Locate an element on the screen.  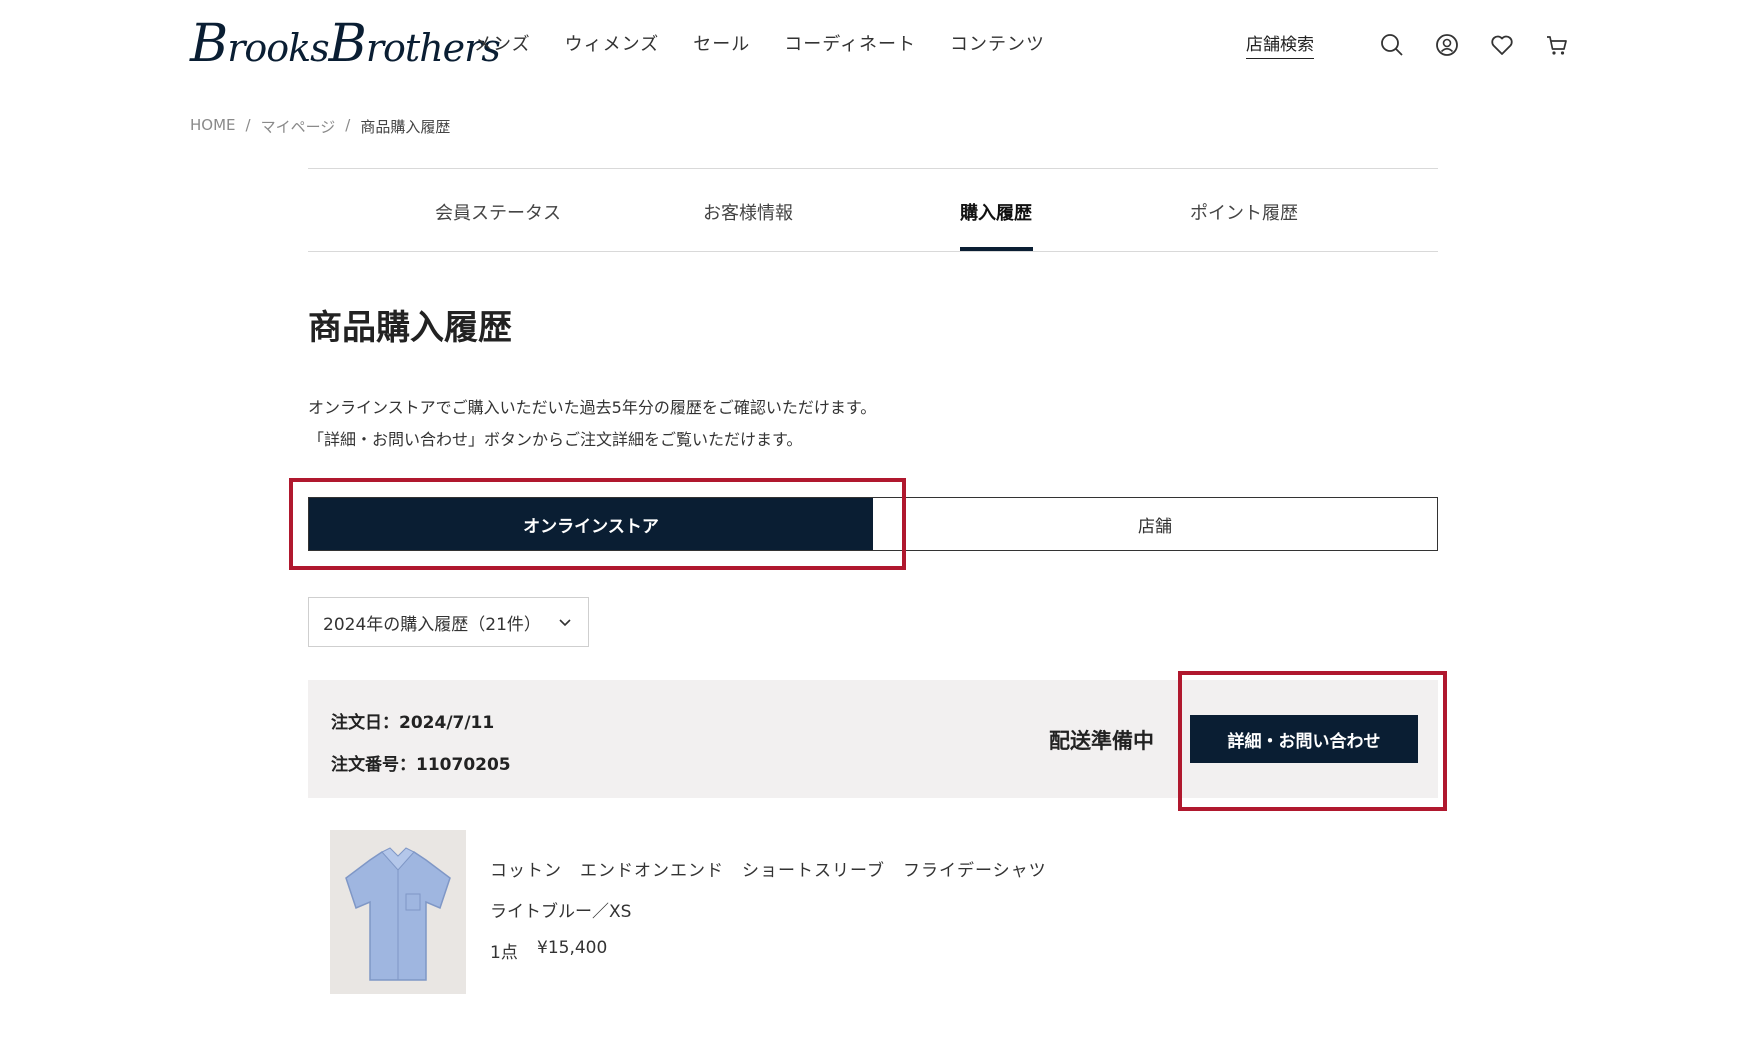
year-select-value: 2024年の購入履歴（21件） is located at coordinates (432, 624).